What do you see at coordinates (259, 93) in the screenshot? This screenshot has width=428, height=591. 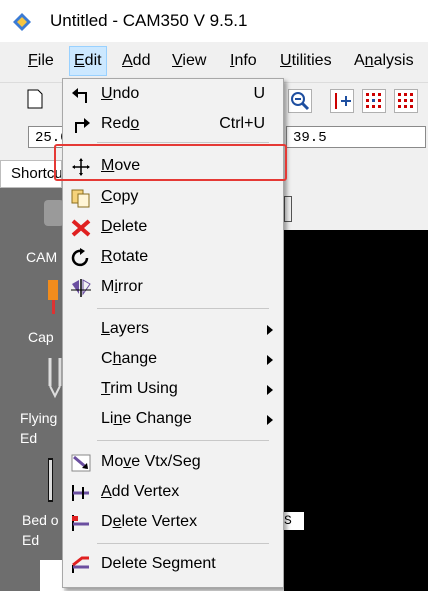 I see `undo-shortcut: U` at bounding box center [259, 93].